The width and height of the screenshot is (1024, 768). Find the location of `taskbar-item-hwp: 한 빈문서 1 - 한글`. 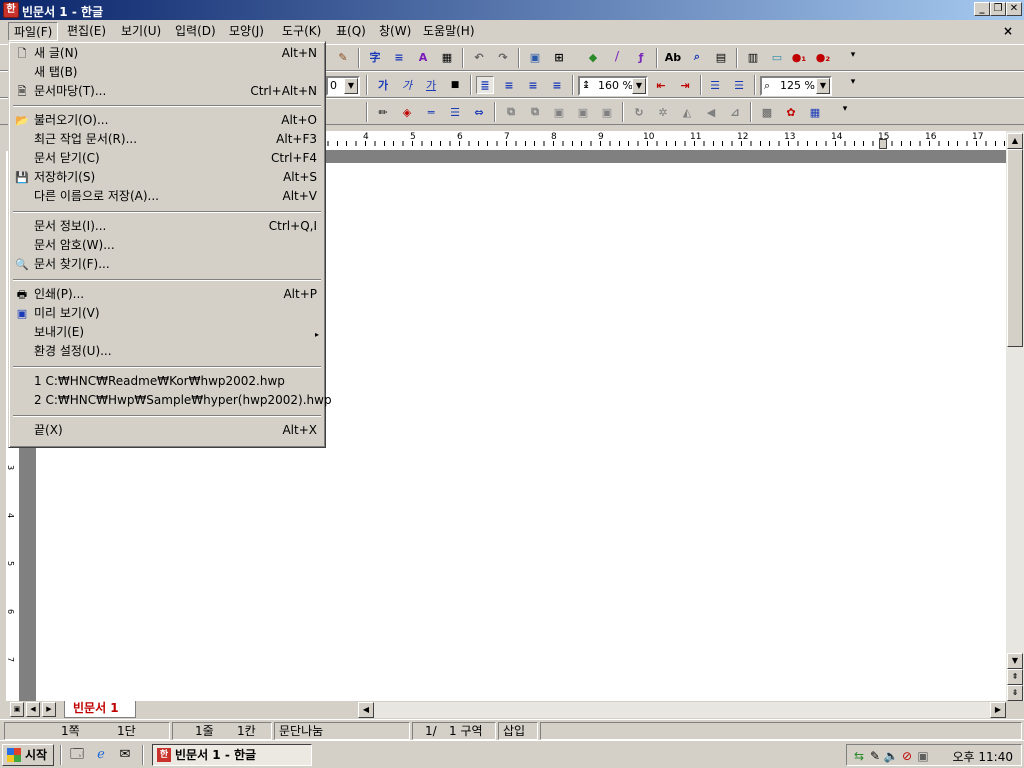

taskbar-item-hwp: 한 빈문서 1 - 한글 is located at coordinates (232, 755).